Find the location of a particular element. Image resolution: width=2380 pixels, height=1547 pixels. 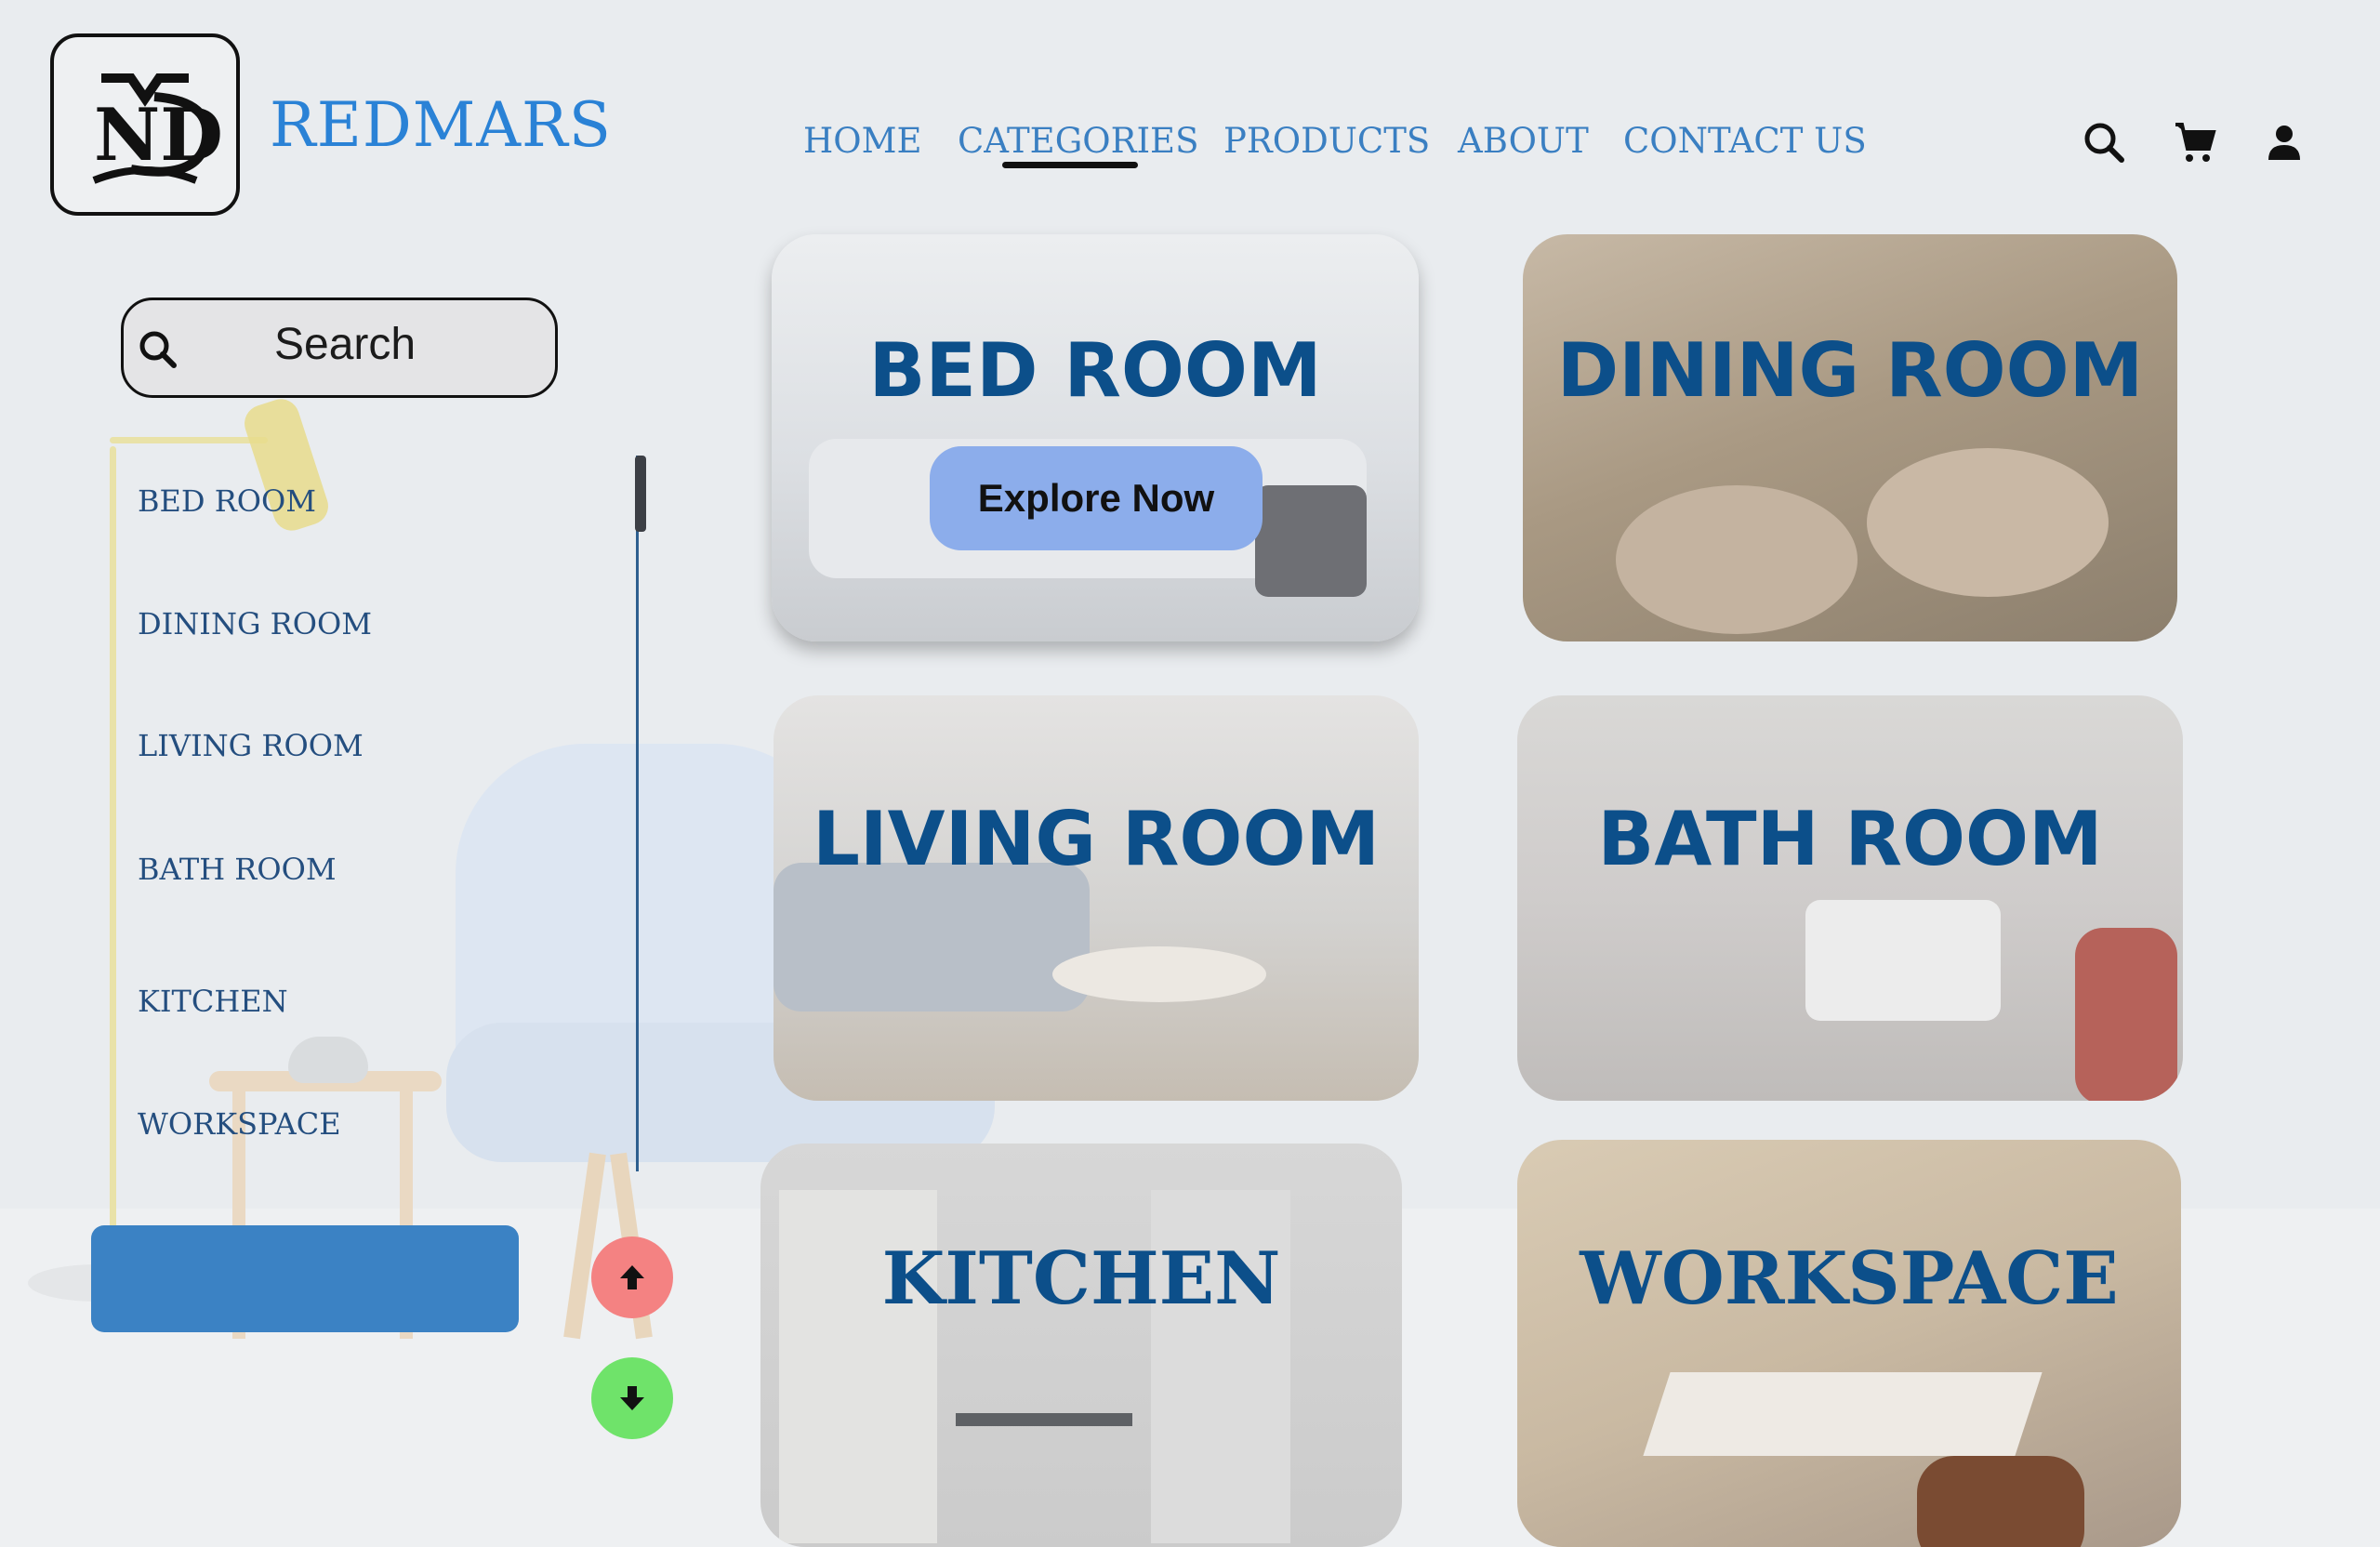

card-kitchen: KITCHEN is located at coordinates (1081, 1345).